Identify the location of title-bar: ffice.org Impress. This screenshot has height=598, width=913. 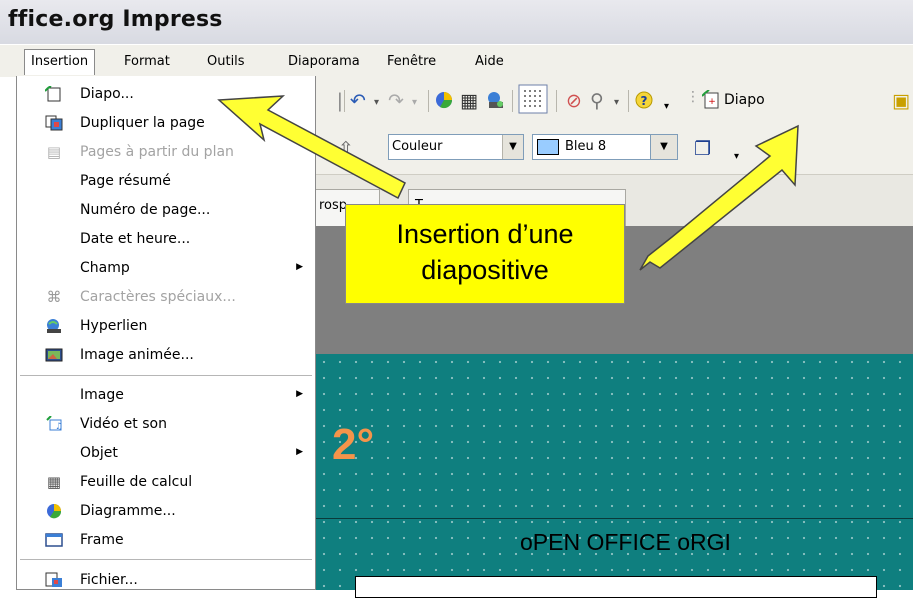
(456, 22).